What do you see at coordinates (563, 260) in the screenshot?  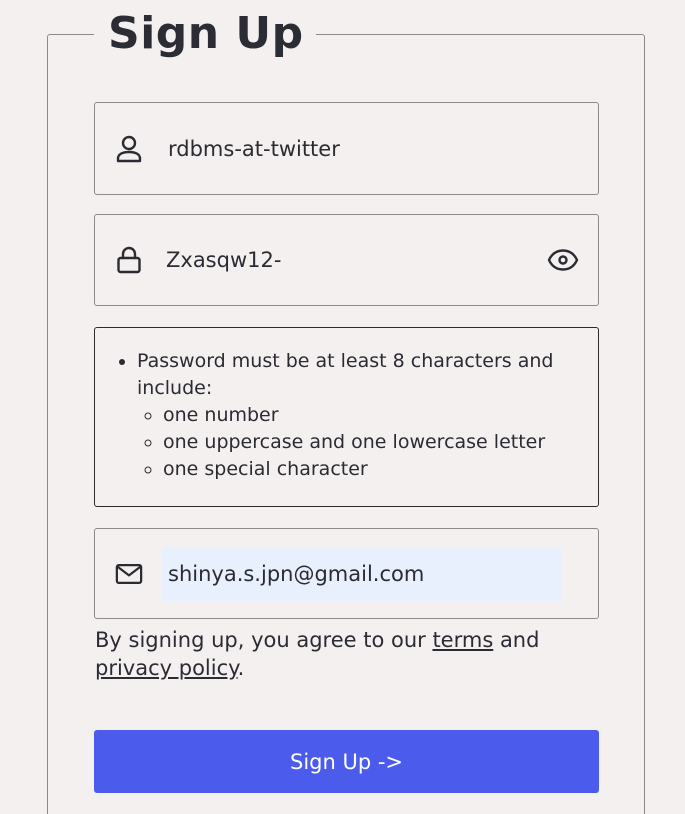 I see `eye-icon` at bounding box center [563, 260].